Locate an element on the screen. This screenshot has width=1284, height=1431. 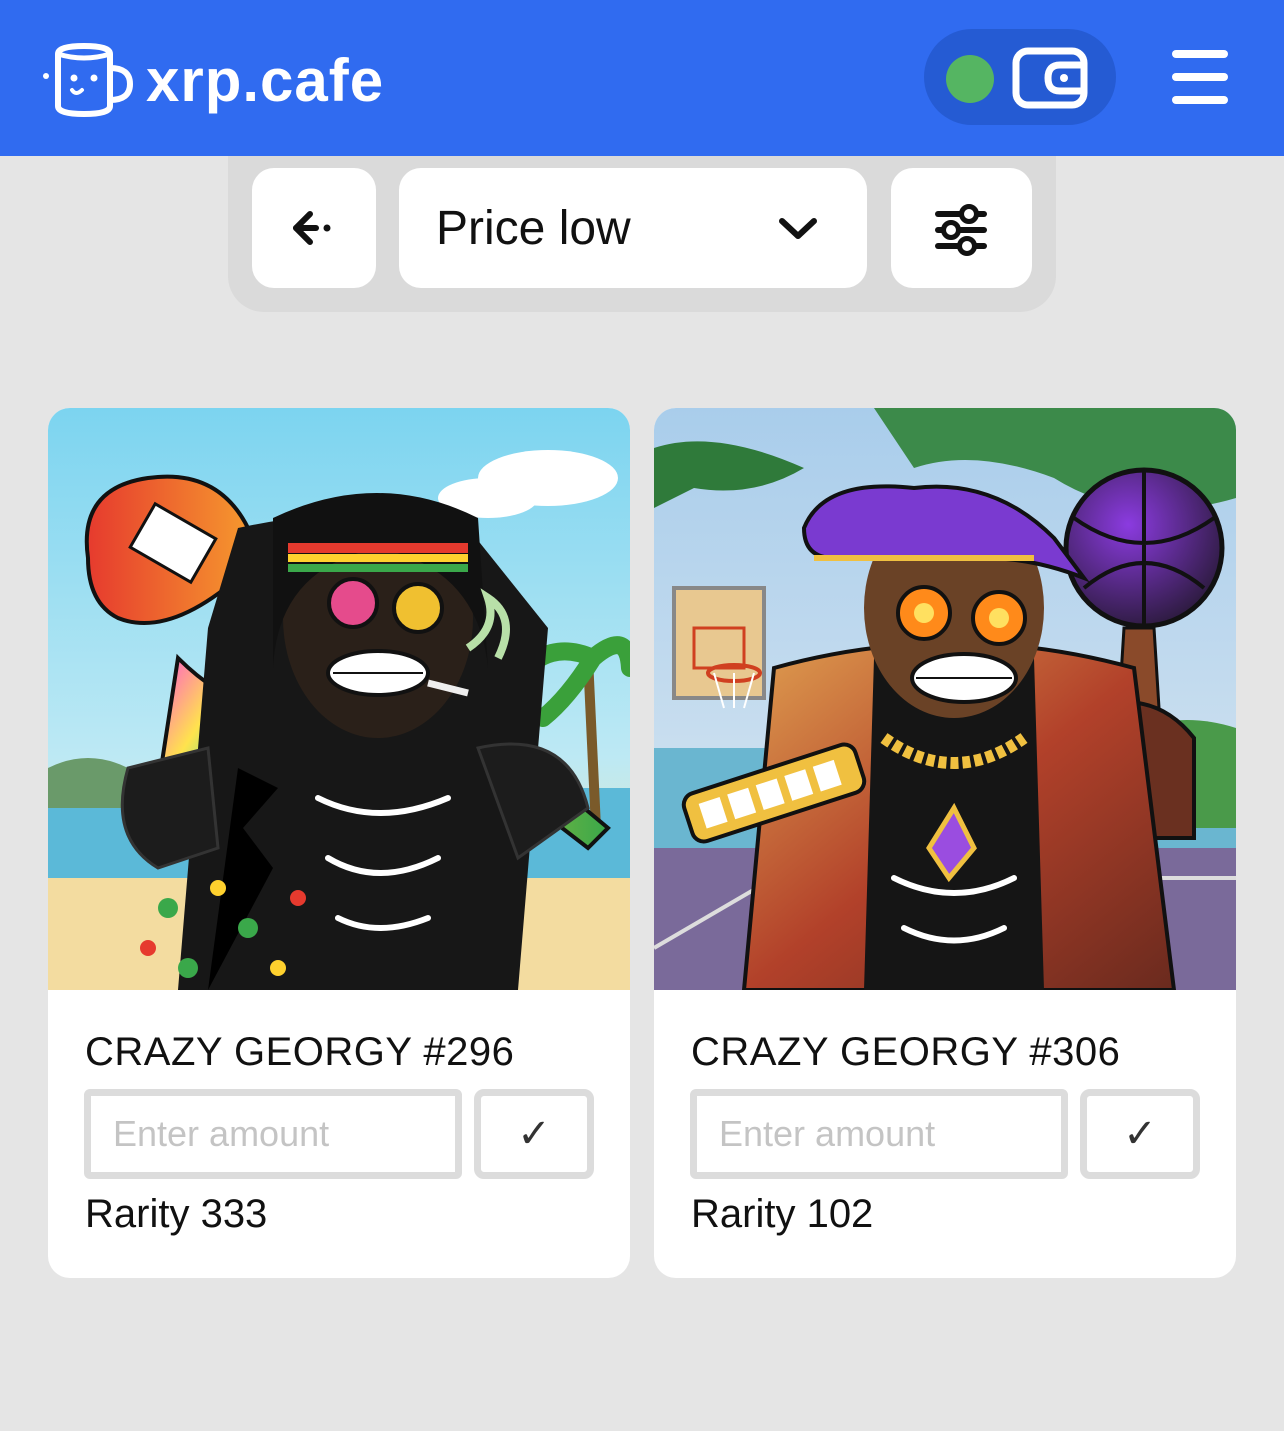
wallet-icon is located at coordinates (1050, 78).